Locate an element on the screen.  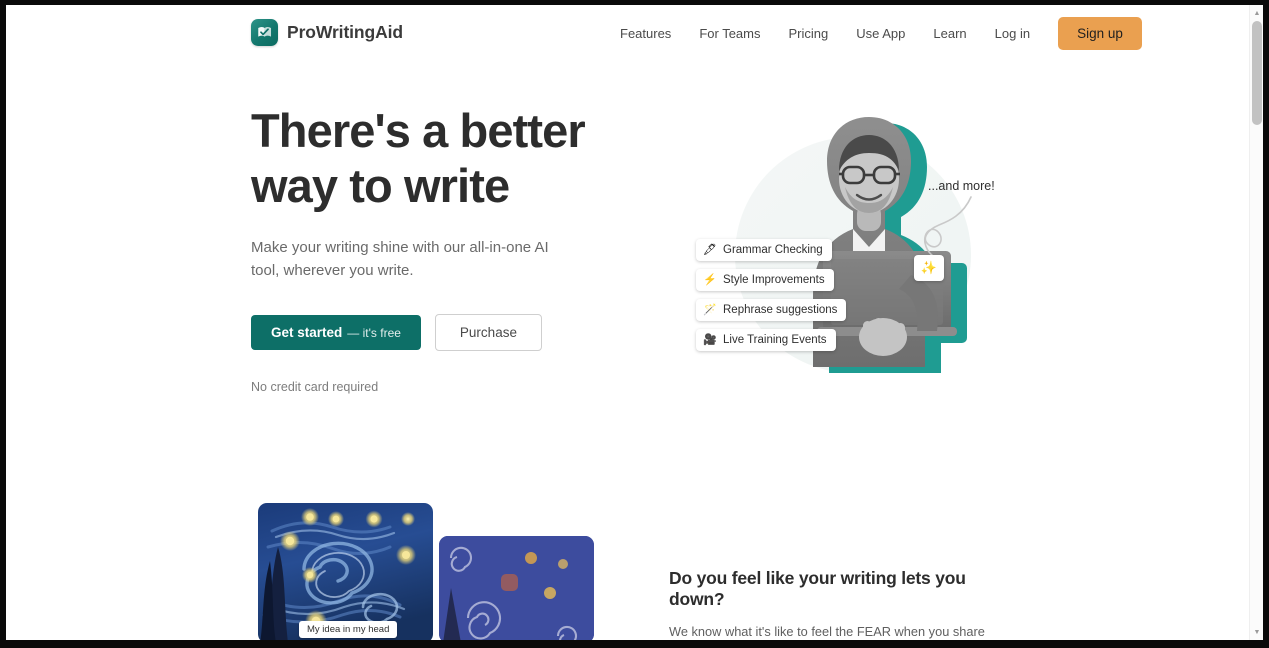
page-title: There's a better way to write is located at coordinates (431, 158).